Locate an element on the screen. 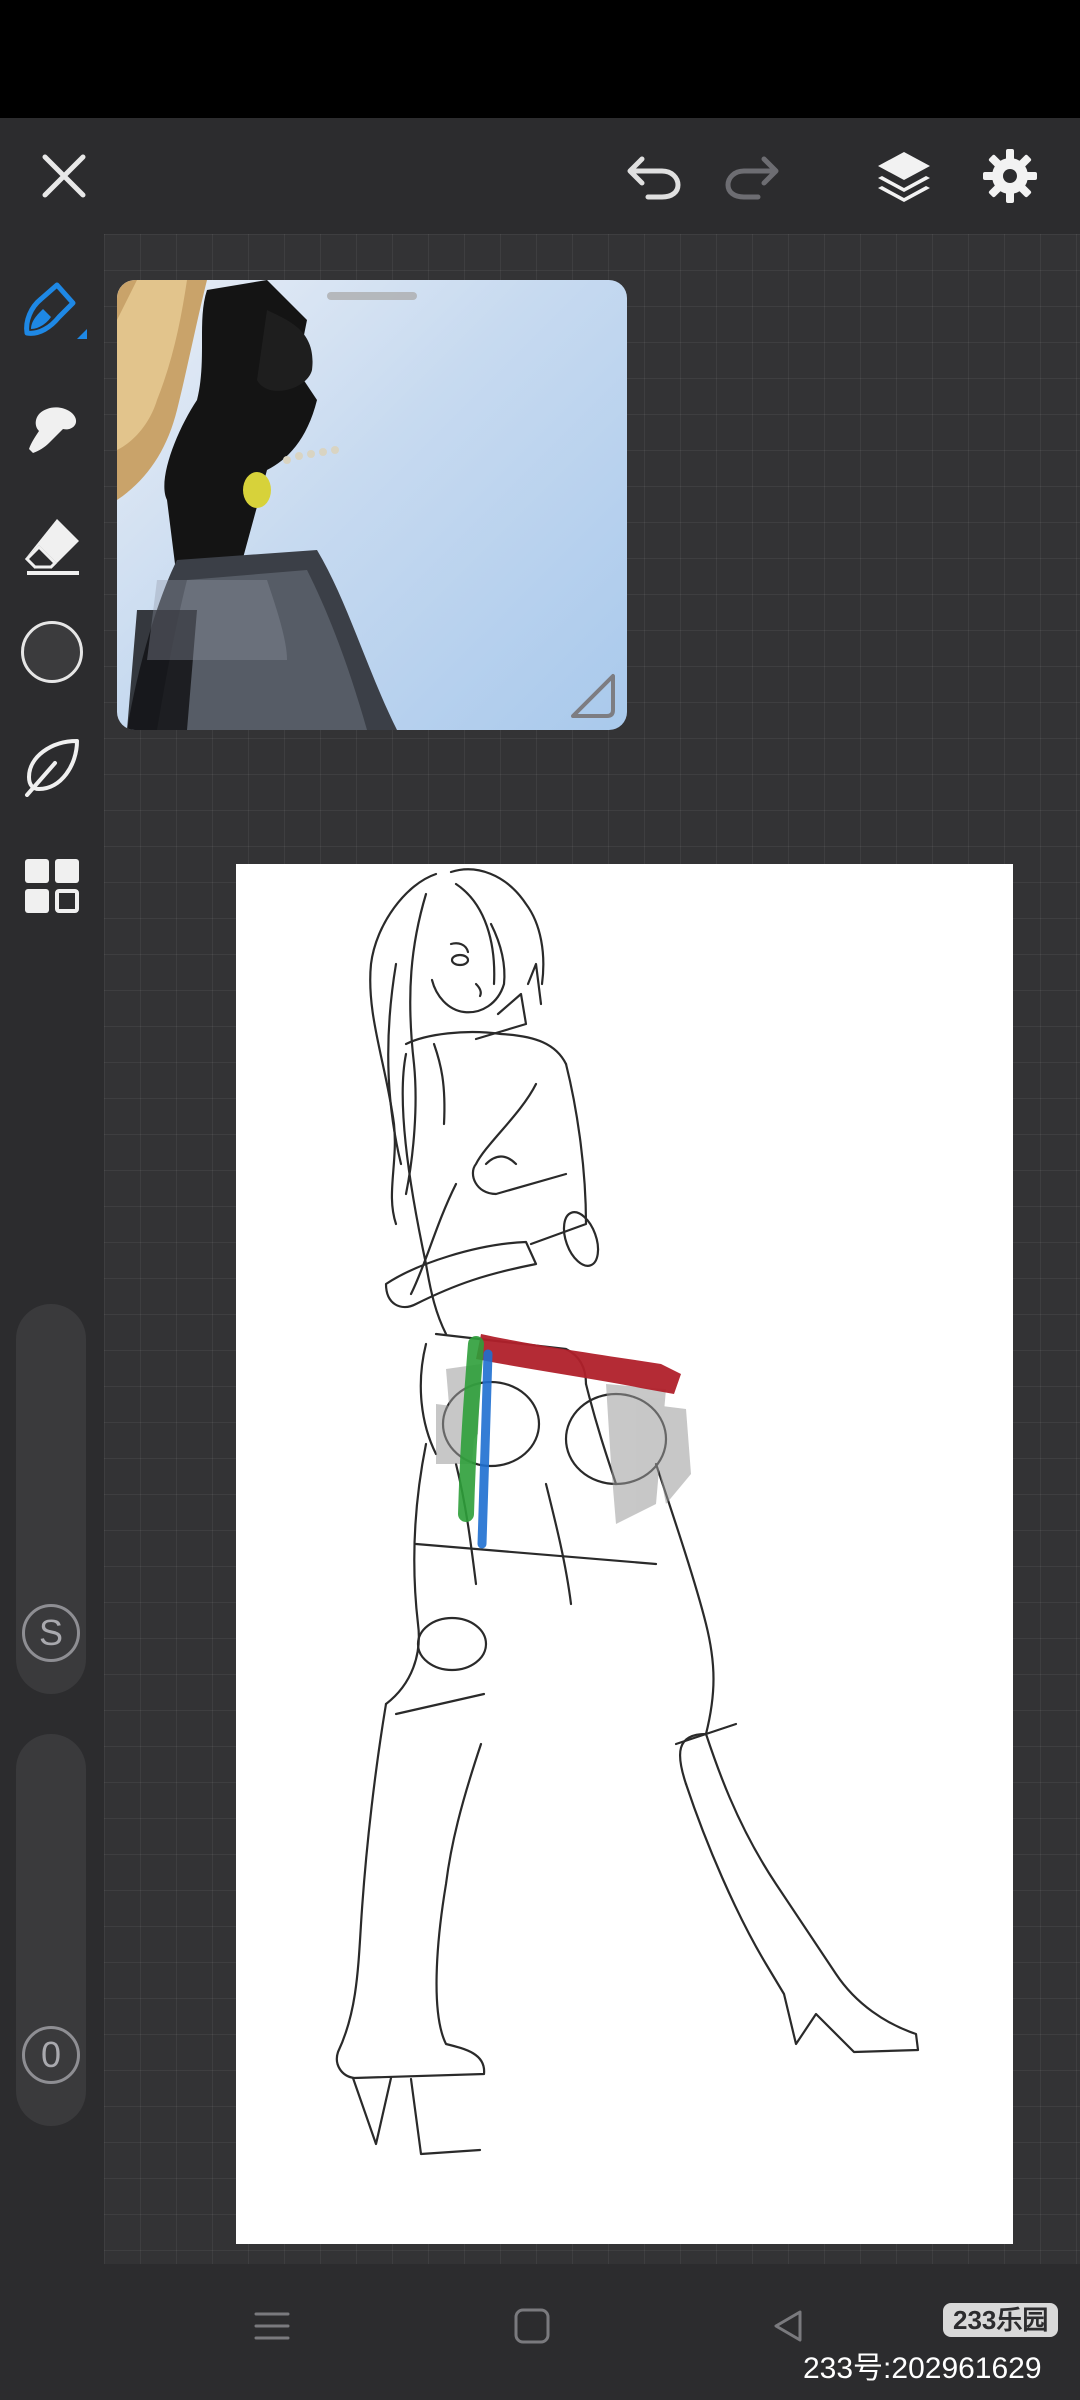 The width and height of the screenshot is (1080, 2400). eraser-icon is located at coordinates (51, 547).